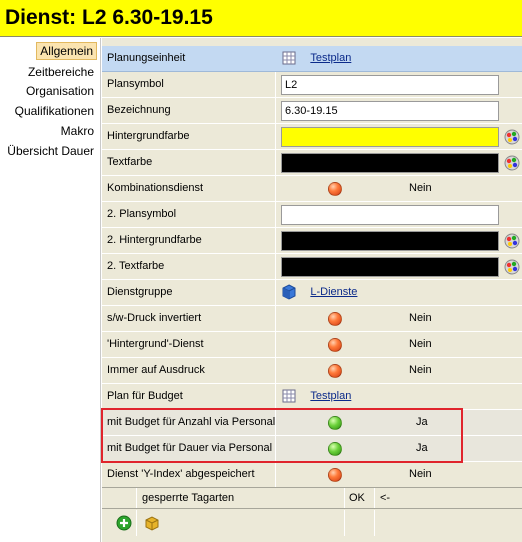  I want to click on bezeichnung-label: Bezeichnung, so click(139, 110).